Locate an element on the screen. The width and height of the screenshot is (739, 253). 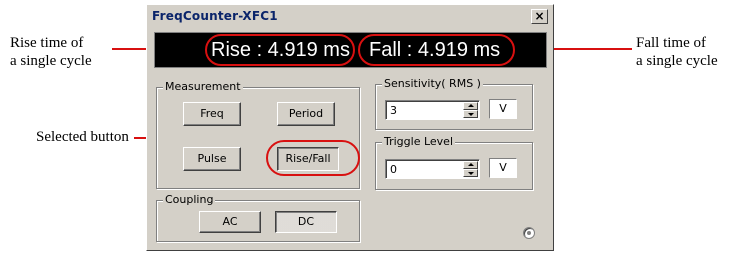
trigger-up-arrow-icon is located at coordinates (470, 165).